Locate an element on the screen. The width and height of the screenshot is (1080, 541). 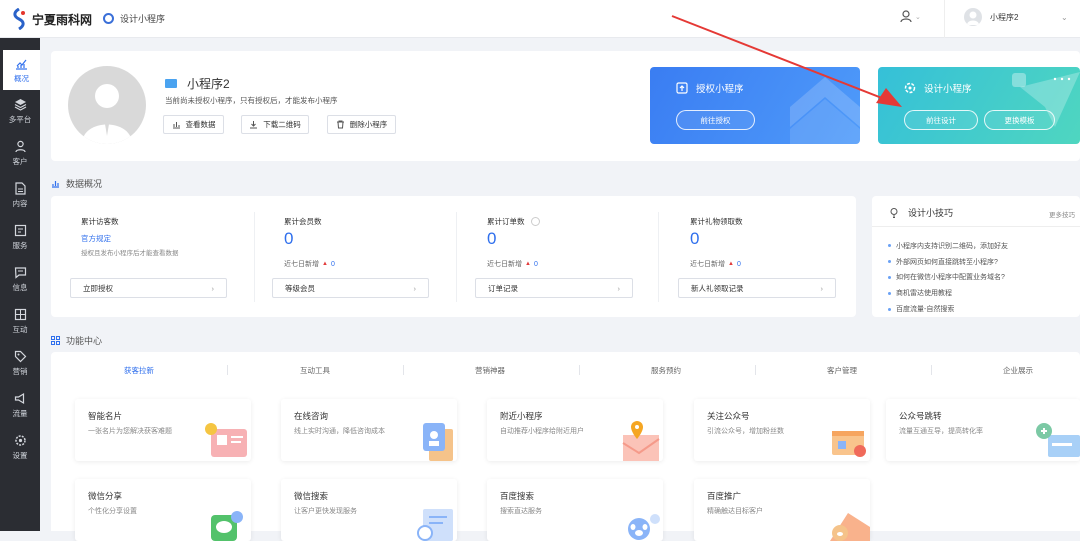
sidebar-item-interaction: 互动 is located at coordinates (20, 321).